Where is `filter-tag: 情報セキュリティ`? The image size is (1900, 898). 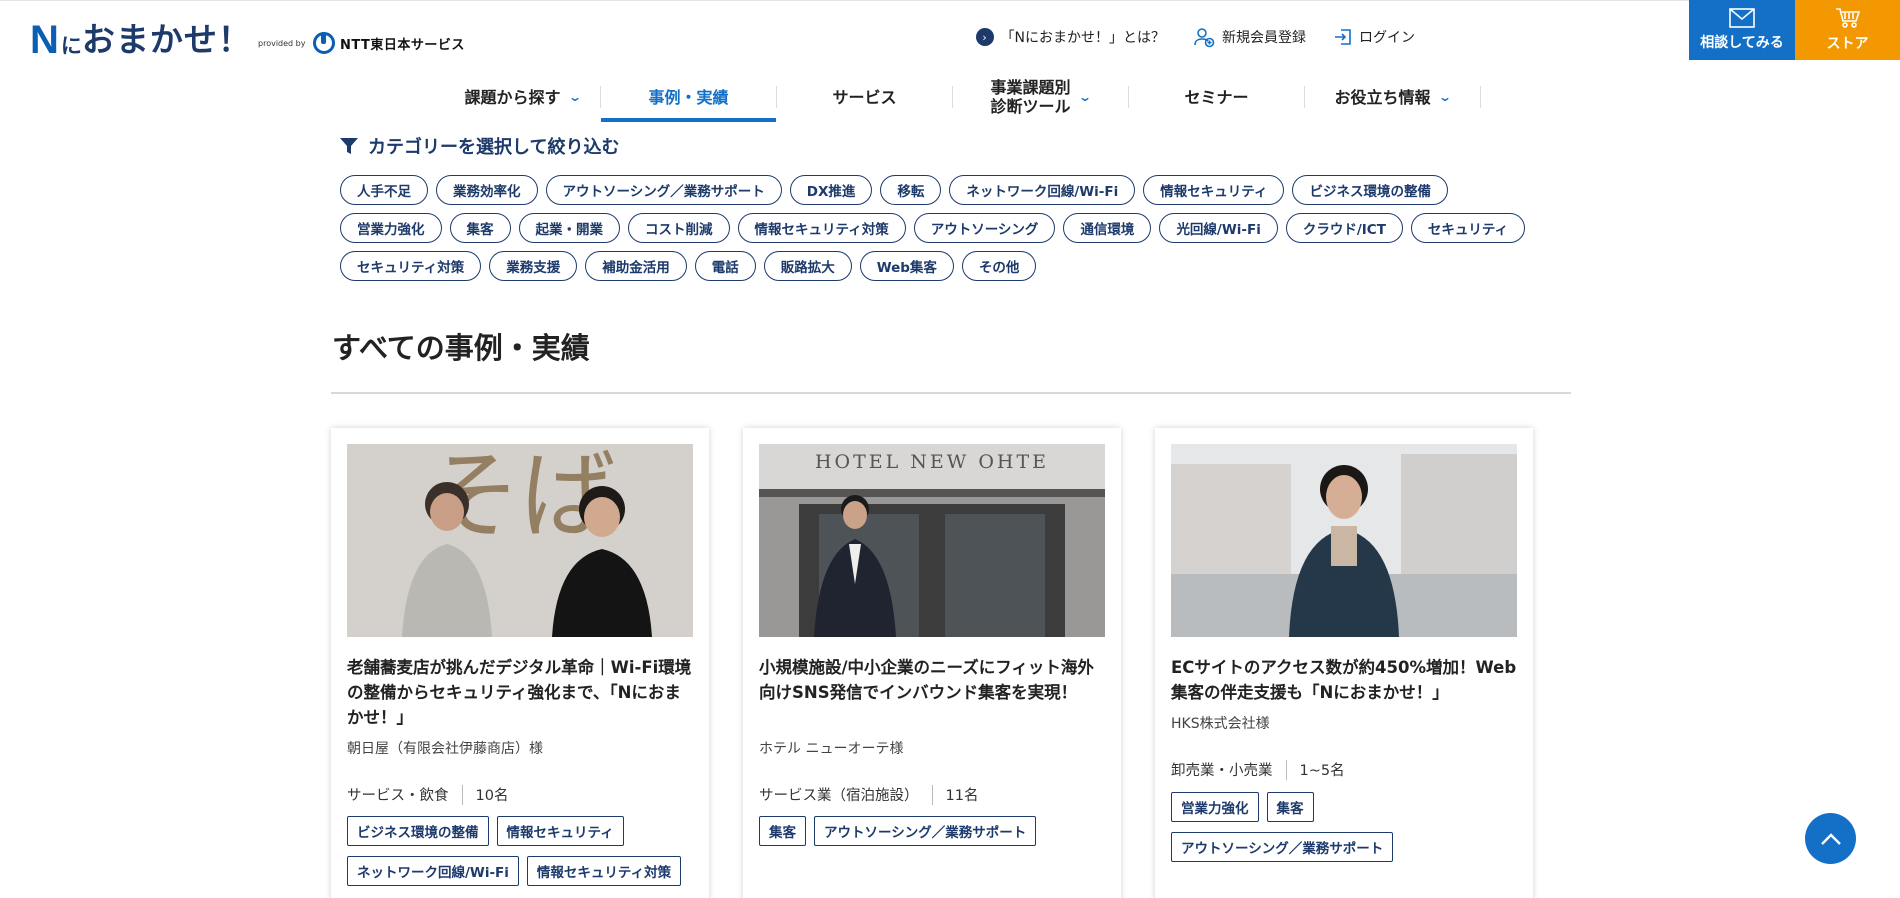
filter-tag: 情報セキュリティ is located at coordinates (1214, 190).